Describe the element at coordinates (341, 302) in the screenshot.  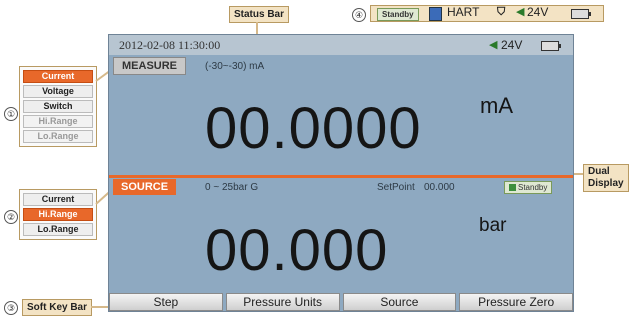
I see `soft-key-bar: Step Pressure Units Source Pressure Zero` at that location.